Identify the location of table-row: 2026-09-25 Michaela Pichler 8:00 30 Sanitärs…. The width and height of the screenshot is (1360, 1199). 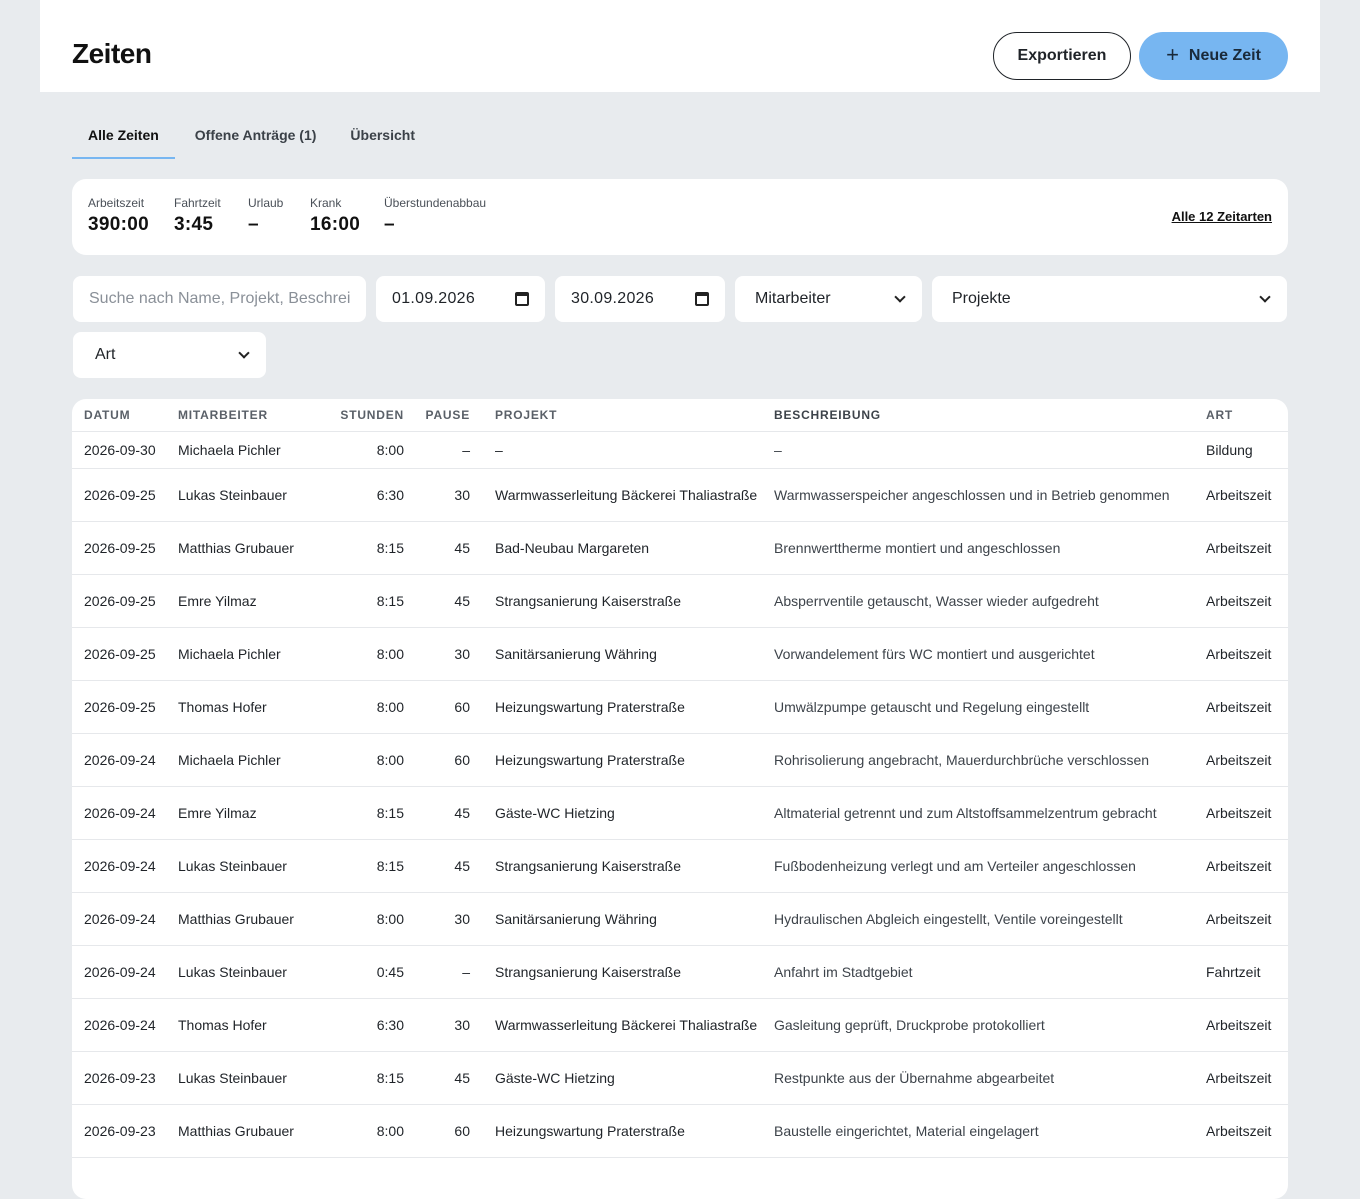
(680, 654).